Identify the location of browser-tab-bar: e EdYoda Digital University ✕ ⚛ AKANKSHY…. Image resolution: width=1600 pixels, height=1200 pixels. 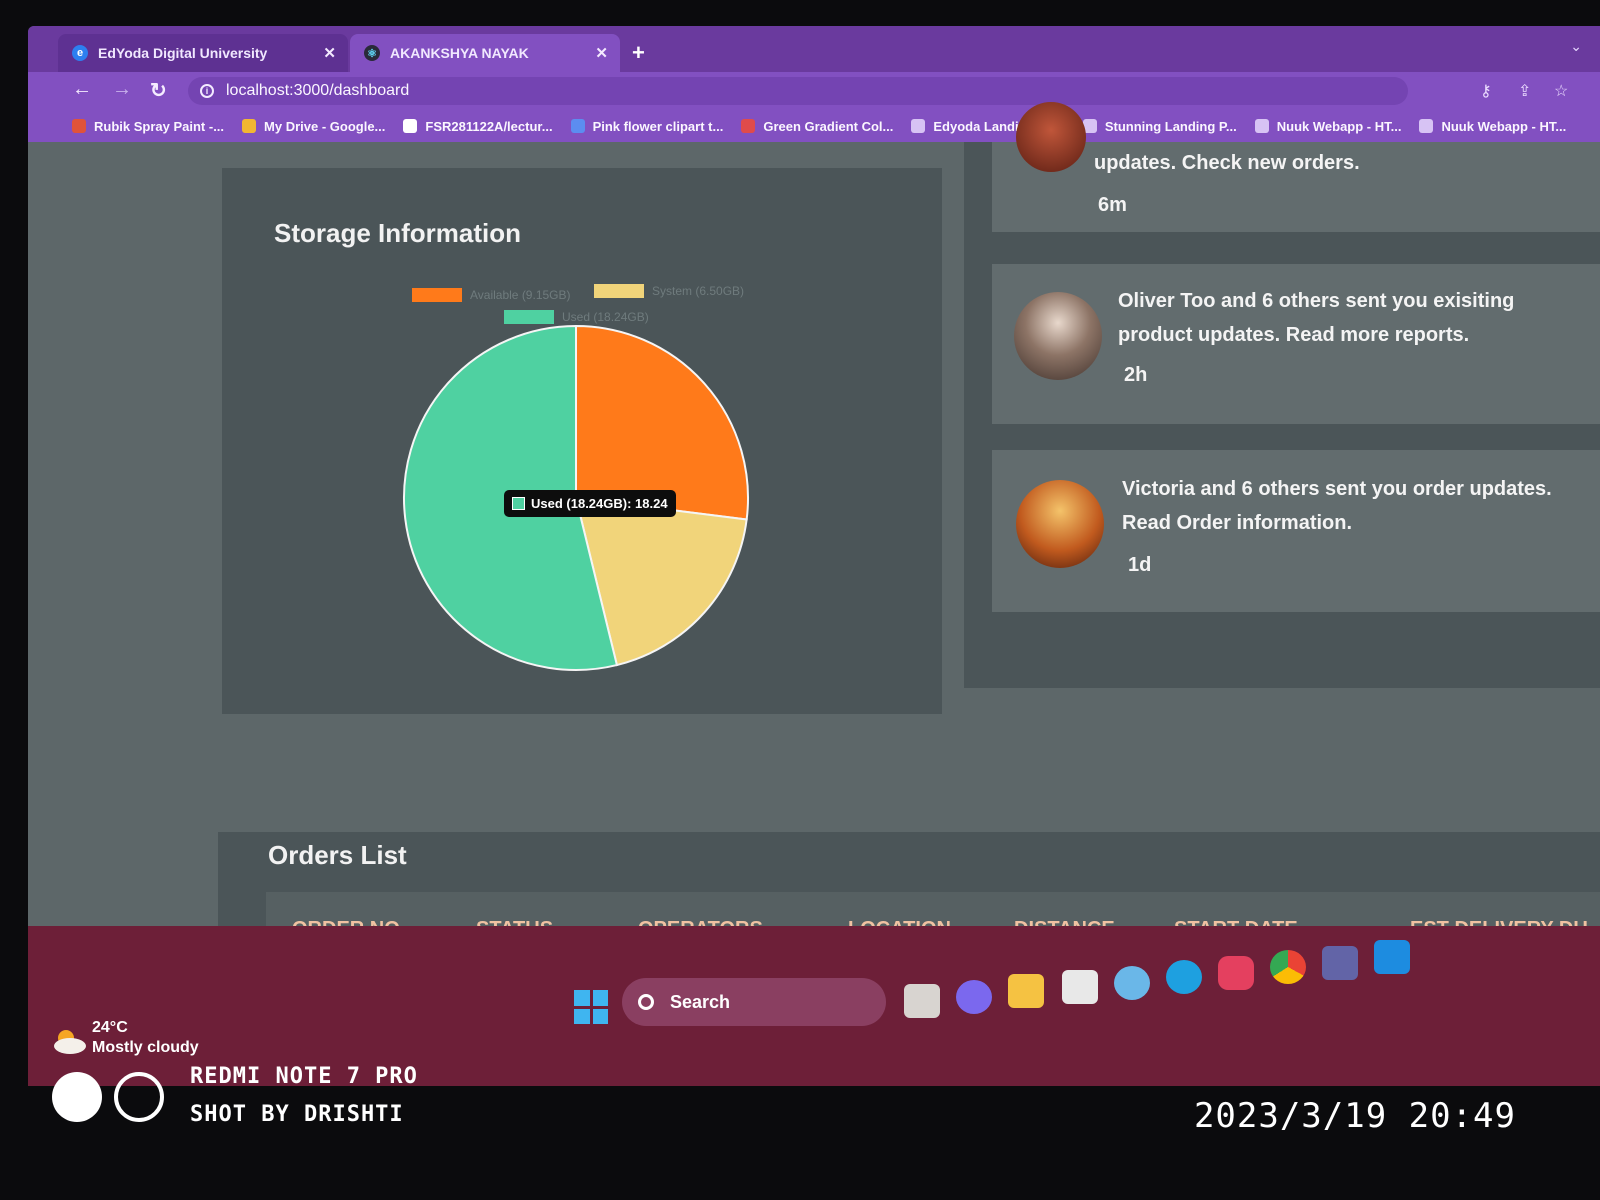
(814, 49).